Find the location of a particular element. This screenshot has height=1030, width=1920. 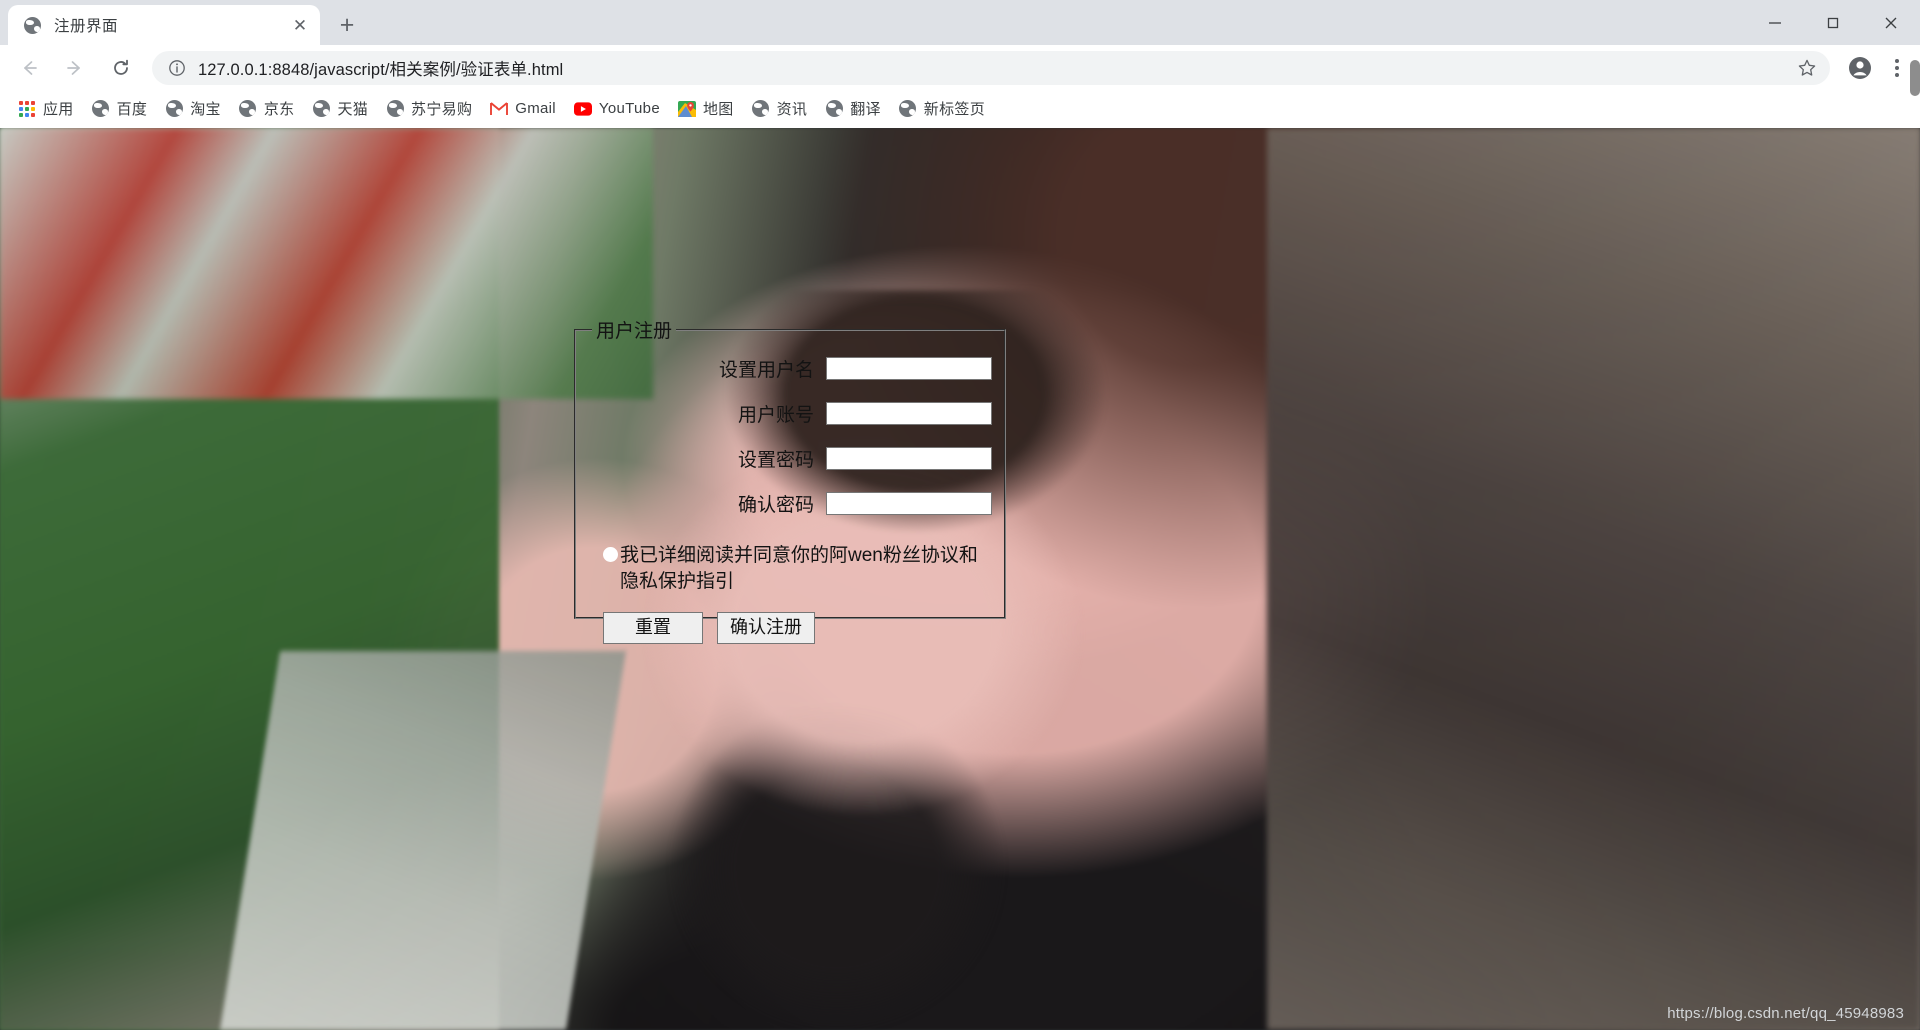

bookmark-youtube: YouTube is located at coordinates (617, 109).